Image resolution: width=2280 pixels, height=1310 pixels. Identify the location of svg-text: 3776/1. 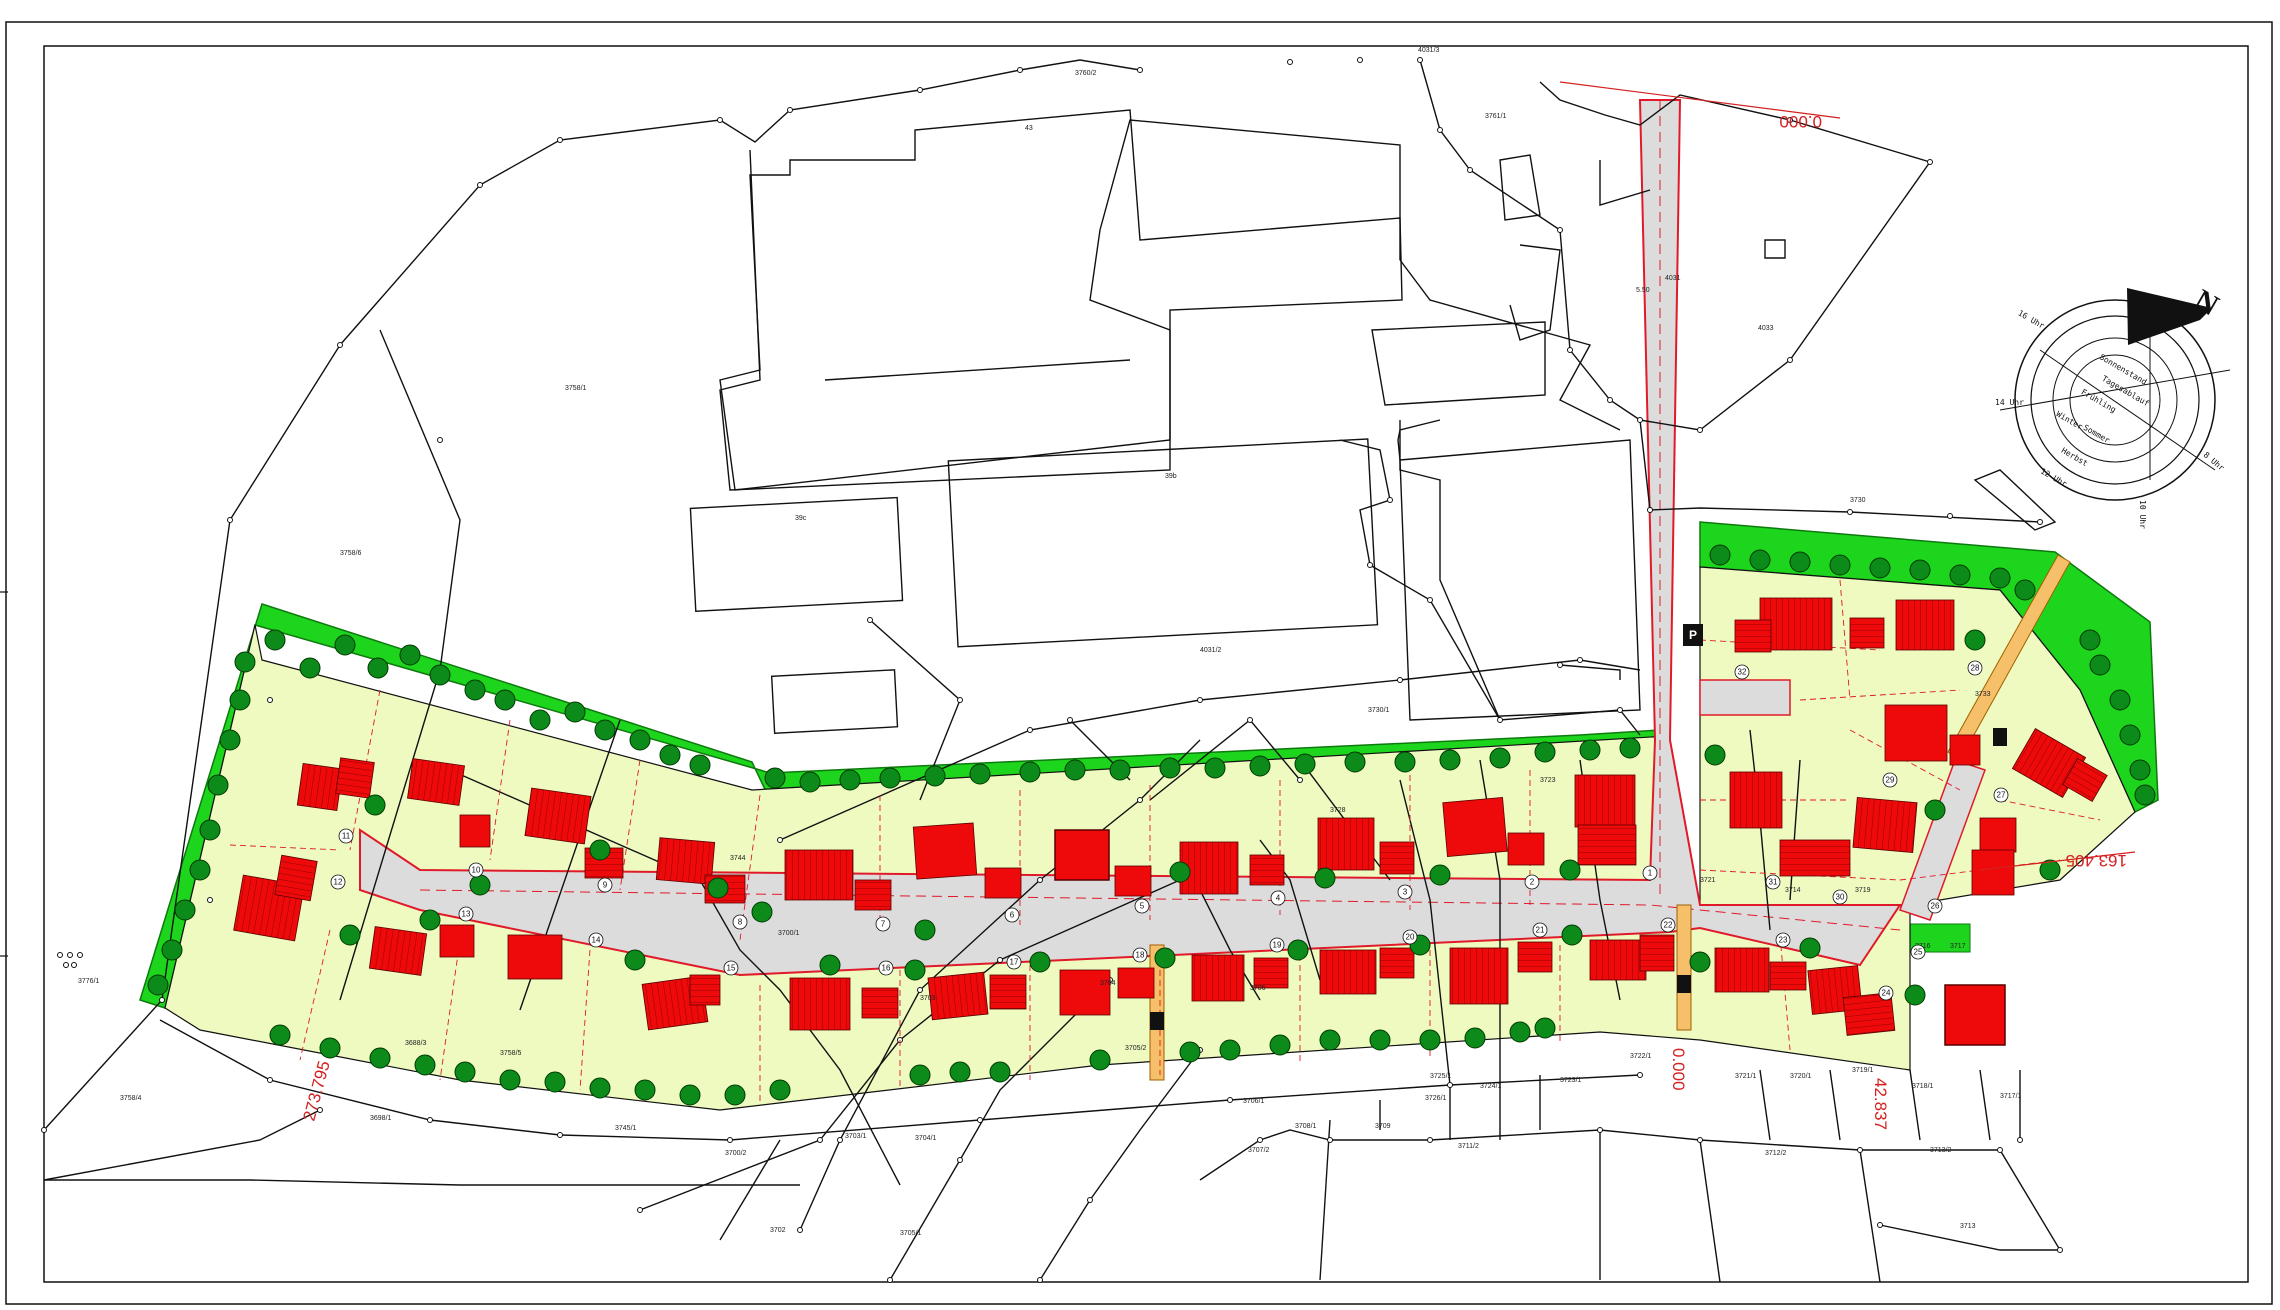
(89, 981).